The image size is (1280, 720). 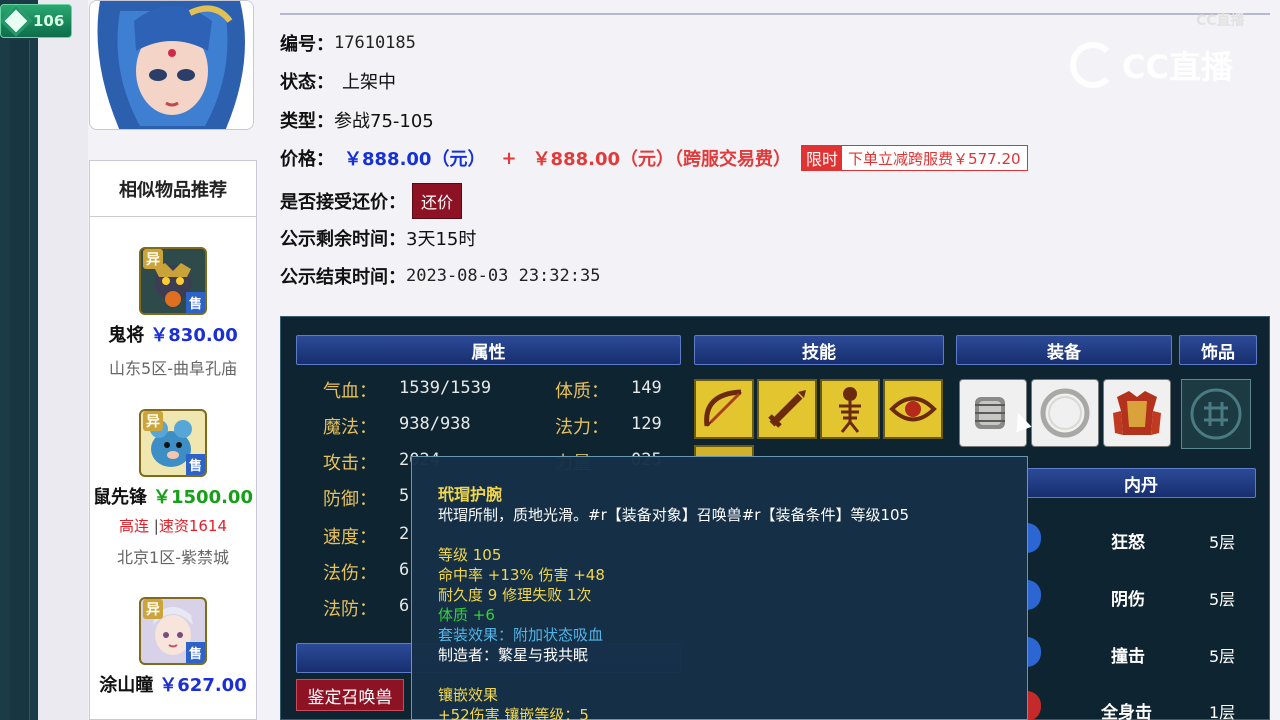 What do you see at coordinates (1218, 350) in the screenshot?
I see `tab-ornament: 饰品` at bounding box center [1218, 350].